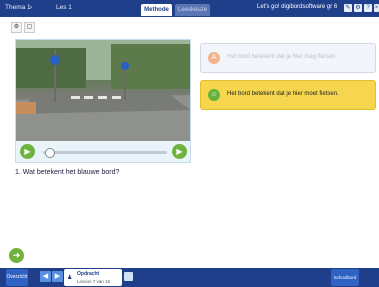 This screenshot has height=287, width=379. I want to click on settings-tool-button: ⚙, so click(16, 27).